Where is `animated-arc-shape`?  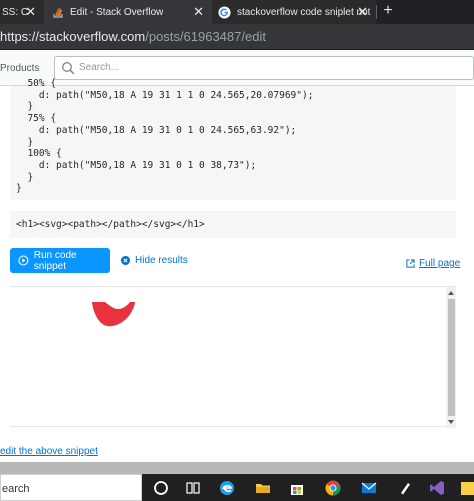 animated-arc-shape is located at coordinates (113, 314).